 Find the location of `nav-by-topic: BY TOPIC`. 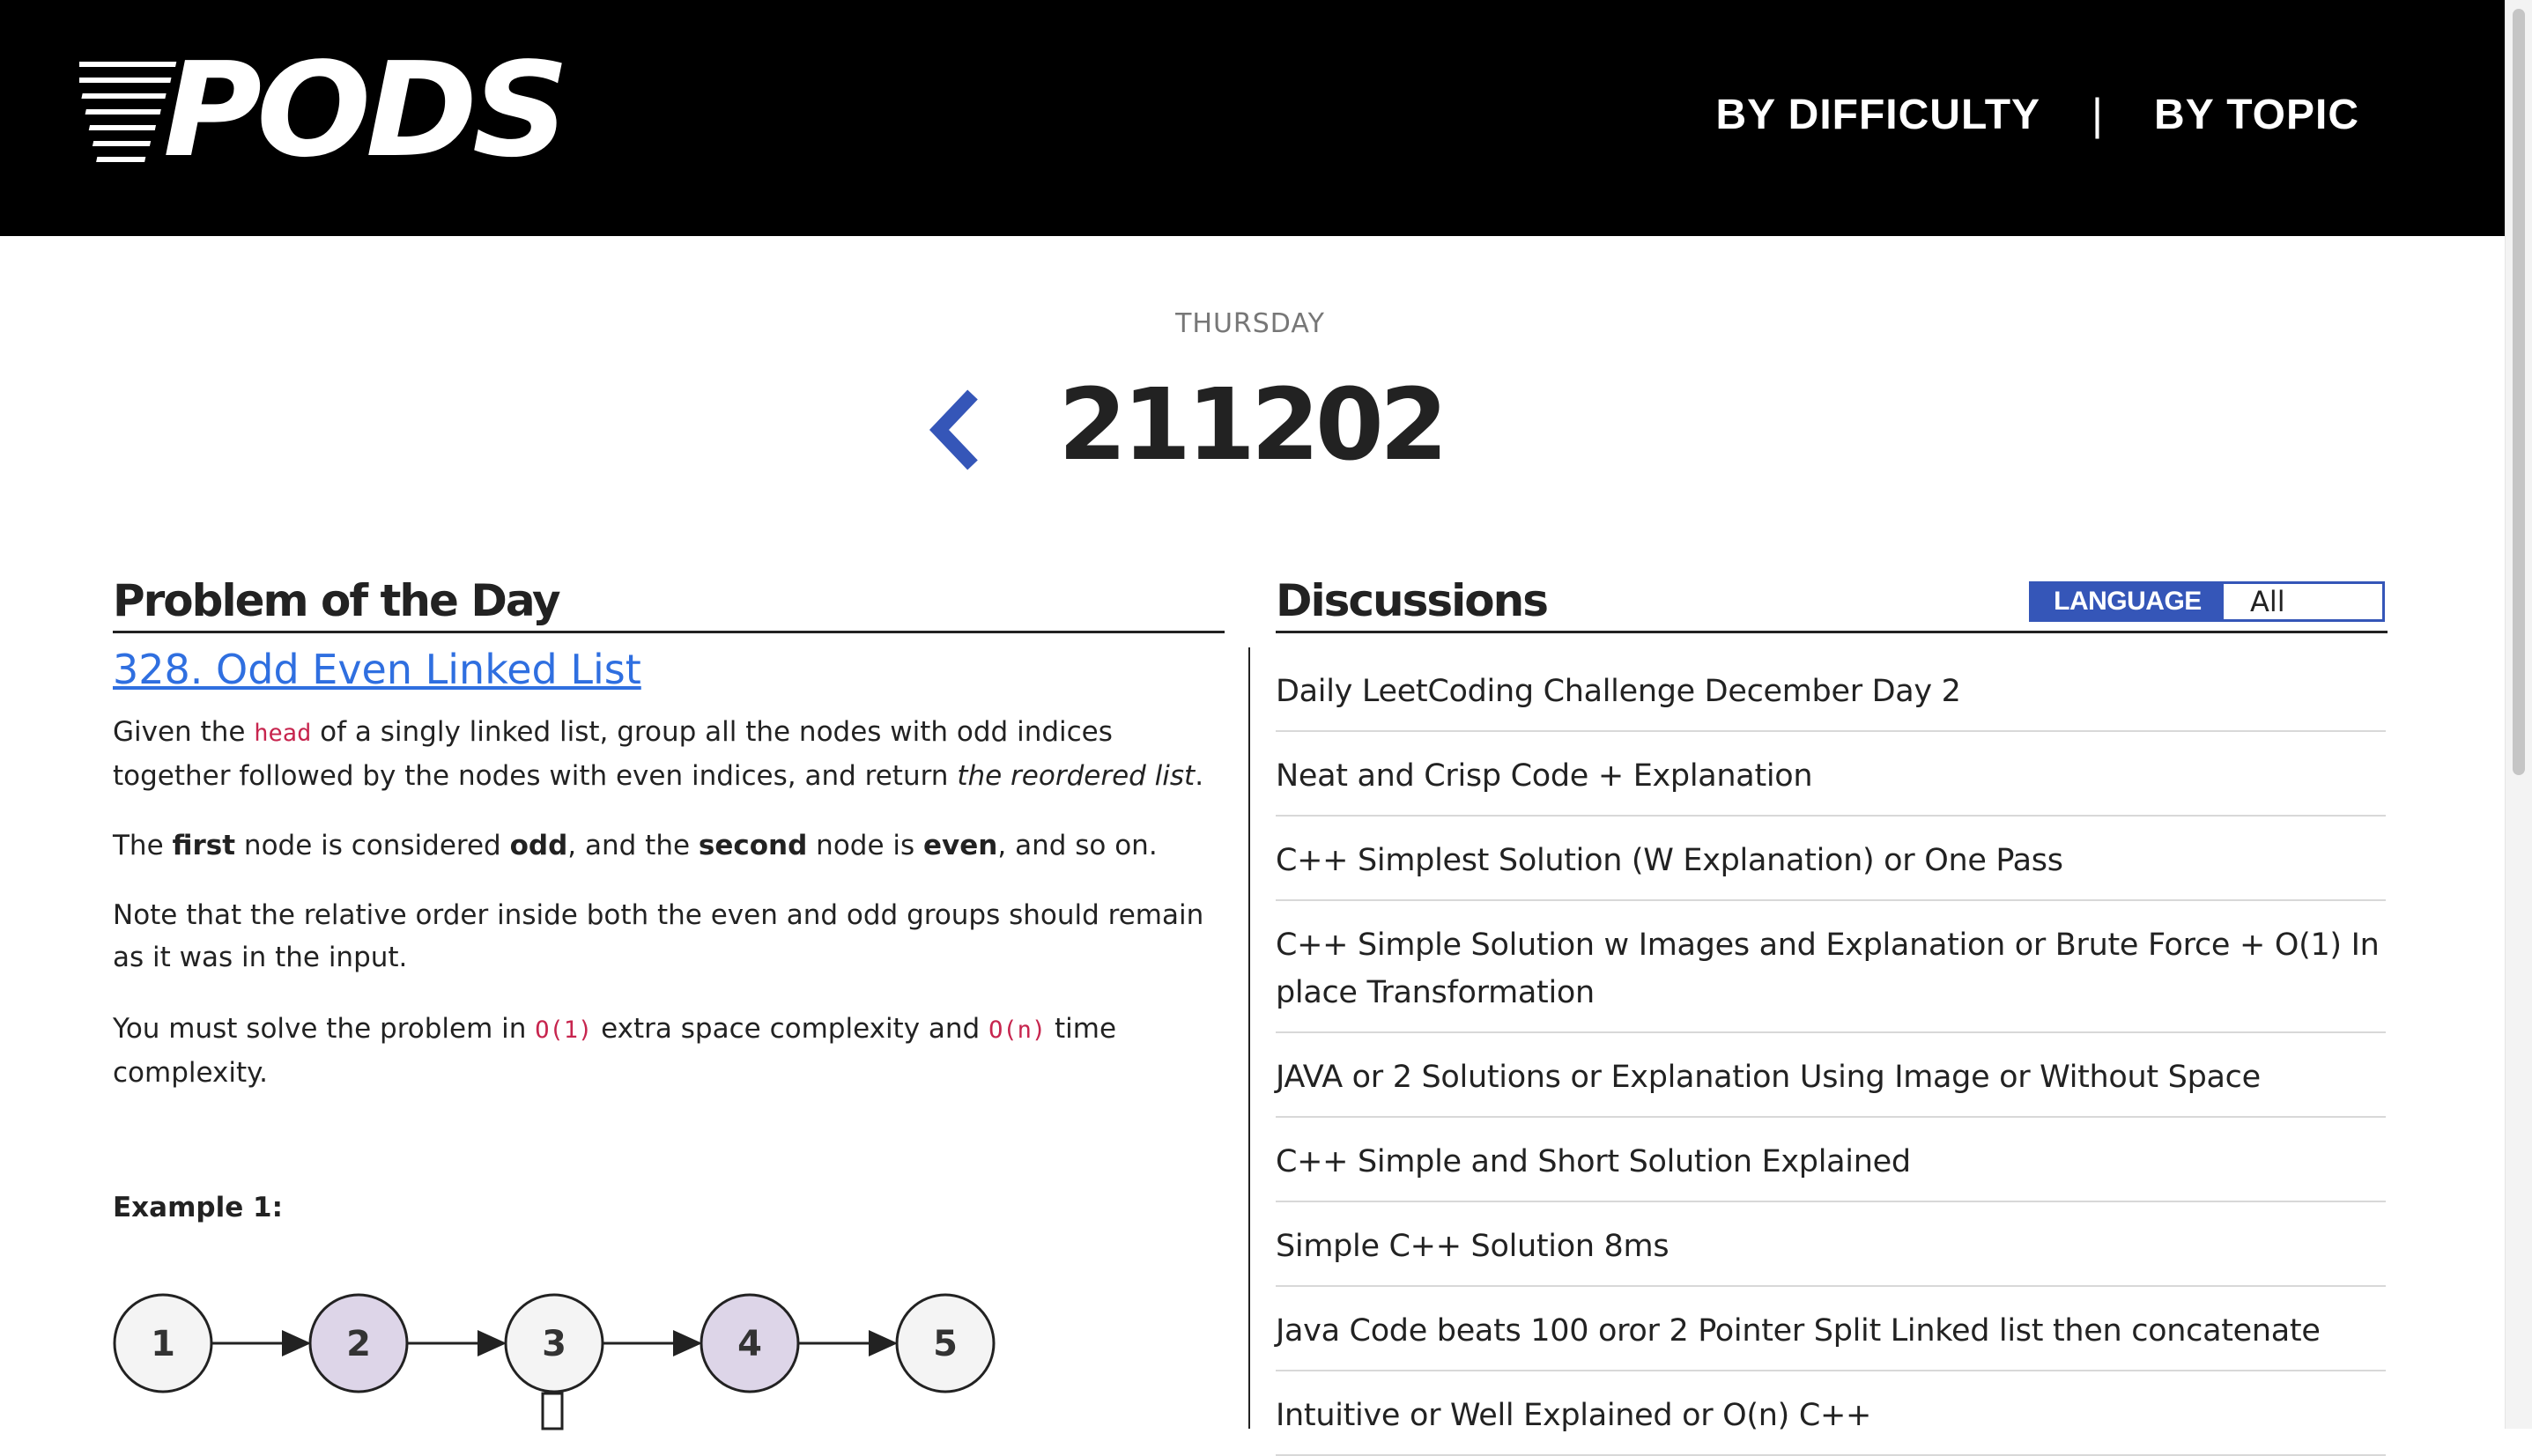

nav-by-topic: BY TOPIC is located at coordinates (2256, 115).